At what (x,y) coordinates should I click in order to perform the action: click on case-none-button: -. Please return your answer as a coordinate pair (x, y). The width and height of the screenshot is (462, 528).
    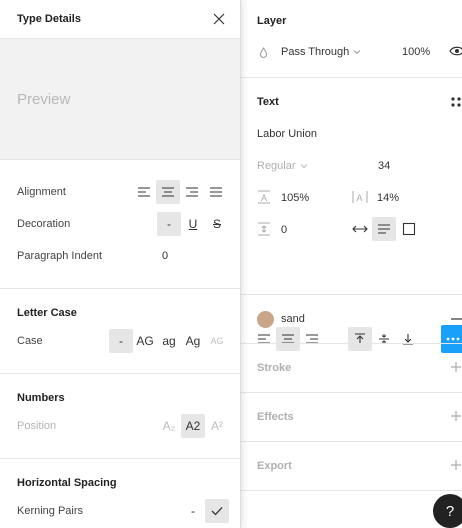
    Looking at the image, I should click on (121, 341).